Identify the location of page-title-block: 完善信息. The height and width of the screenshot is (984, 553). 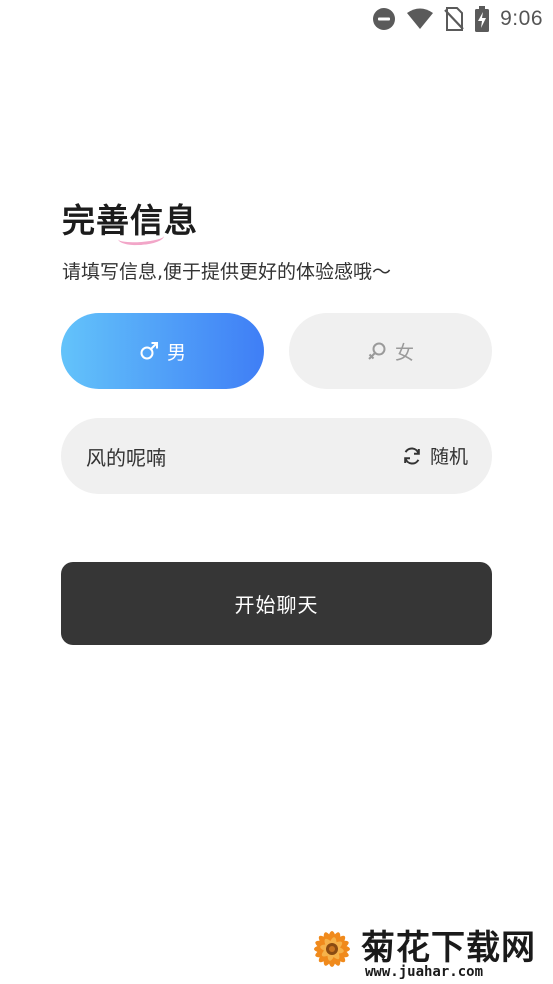
(130, 220).